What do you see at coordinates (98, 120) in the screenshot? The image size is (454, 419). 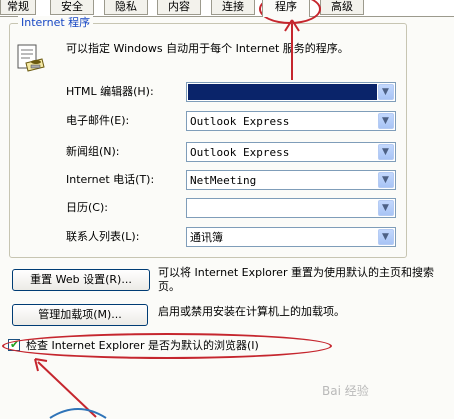 I see `email-label: 电子邮件(E):` at bounding box center [98, 120].